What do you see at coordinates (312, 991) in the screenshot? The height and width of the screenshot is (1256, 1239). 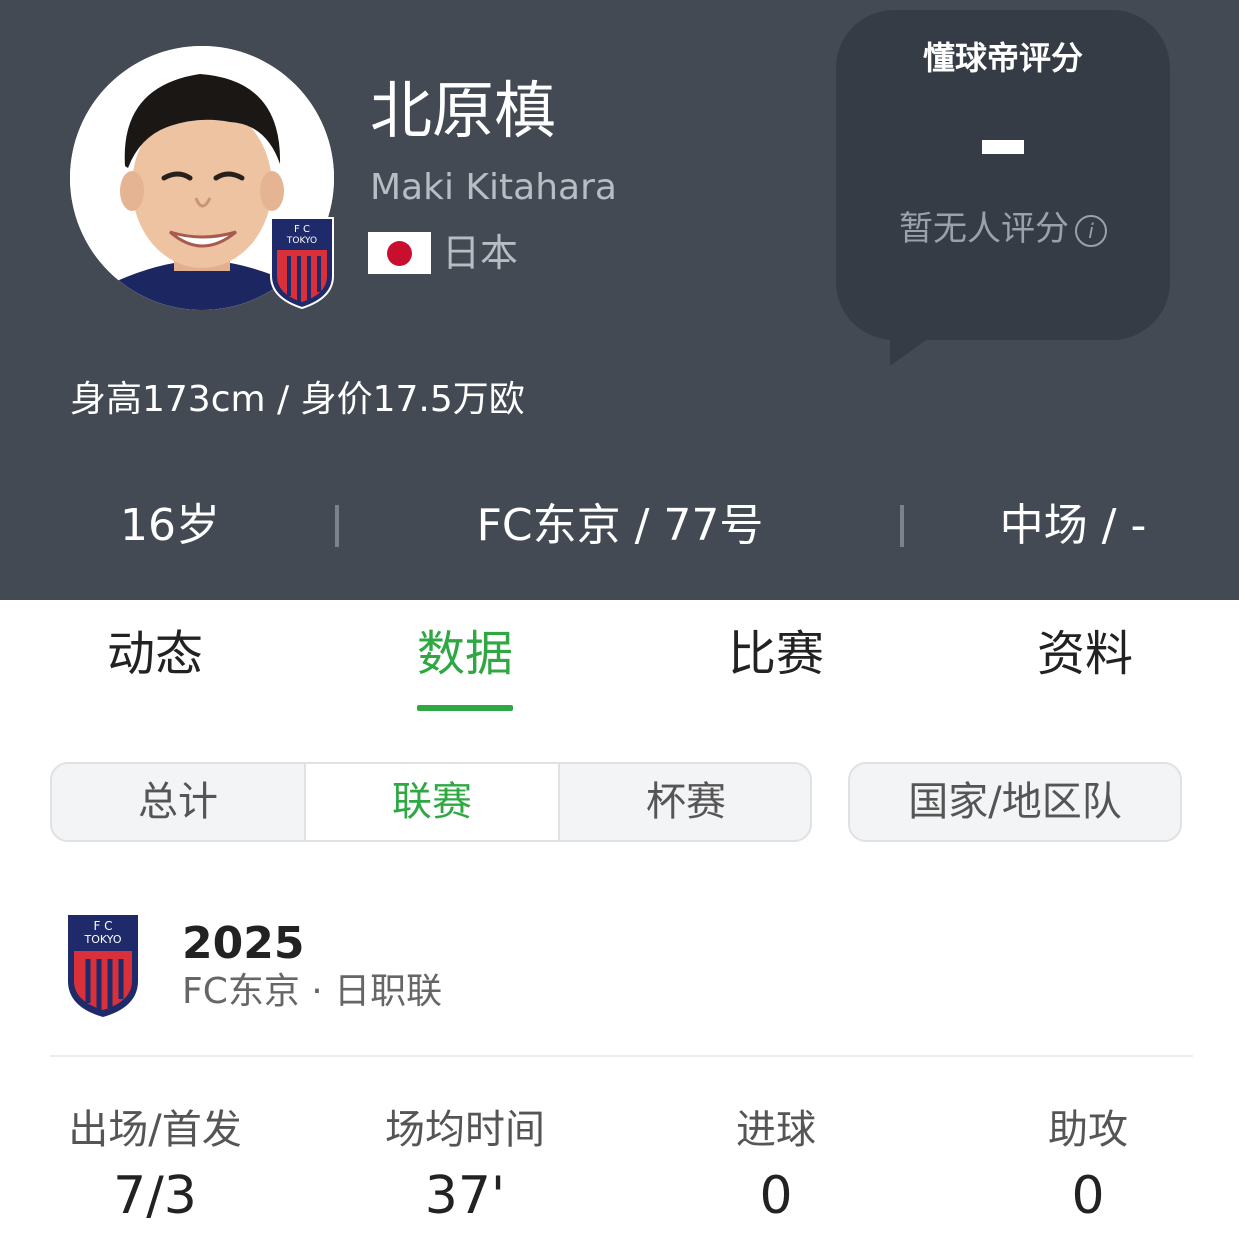 I see `season-club-league: FC东京 · 日职联` at bounding box center [312, 991].